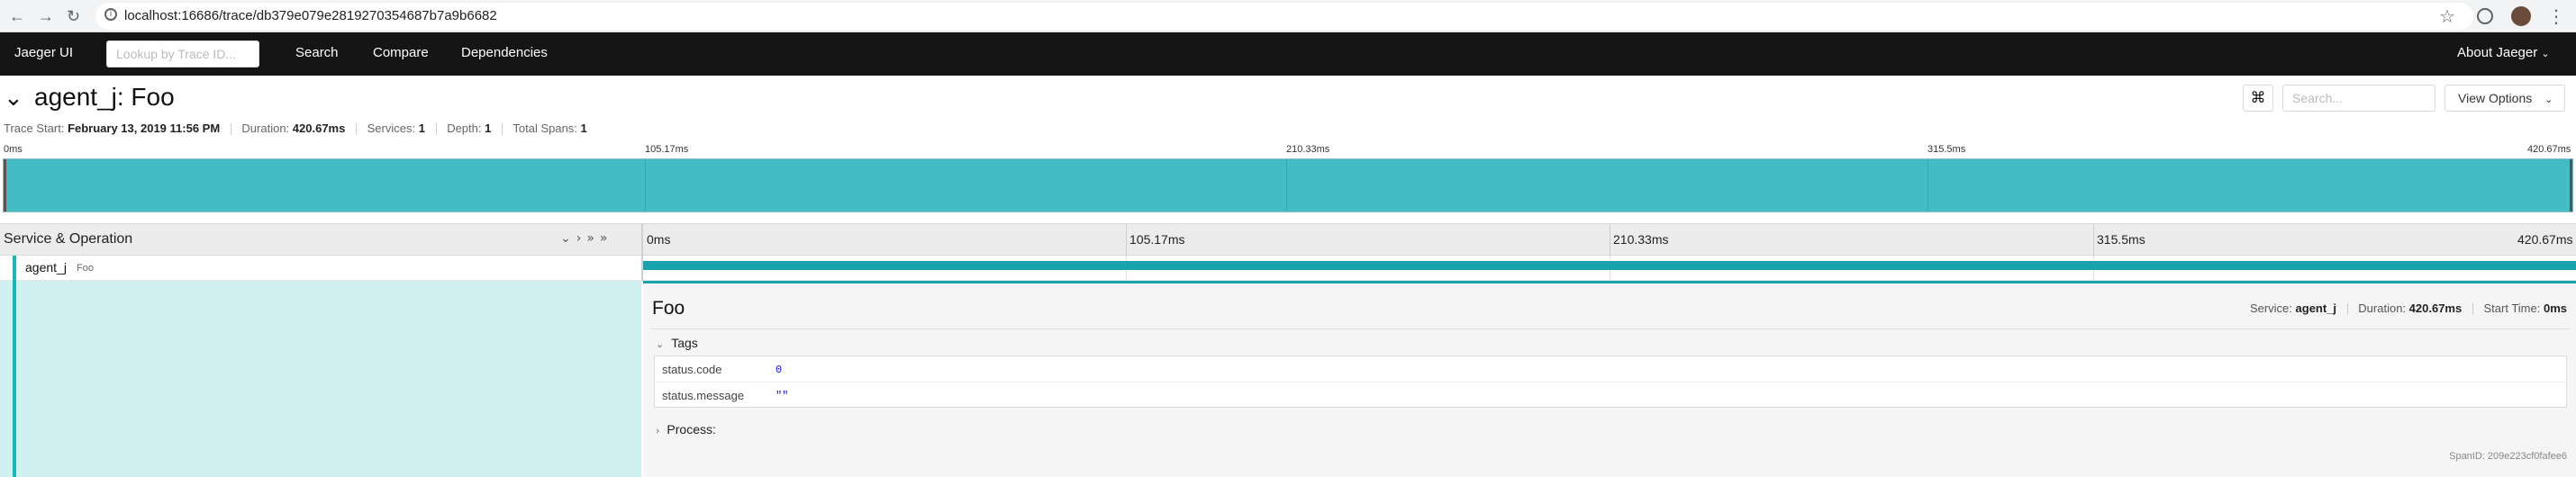  I want to click on start-time-value: 0ms, so click(2555, 308).